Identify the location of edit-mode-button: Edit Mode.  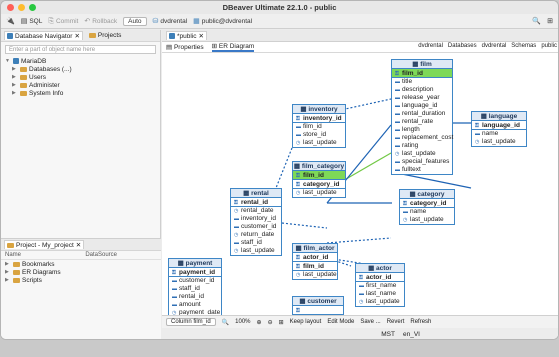
(340, 322).